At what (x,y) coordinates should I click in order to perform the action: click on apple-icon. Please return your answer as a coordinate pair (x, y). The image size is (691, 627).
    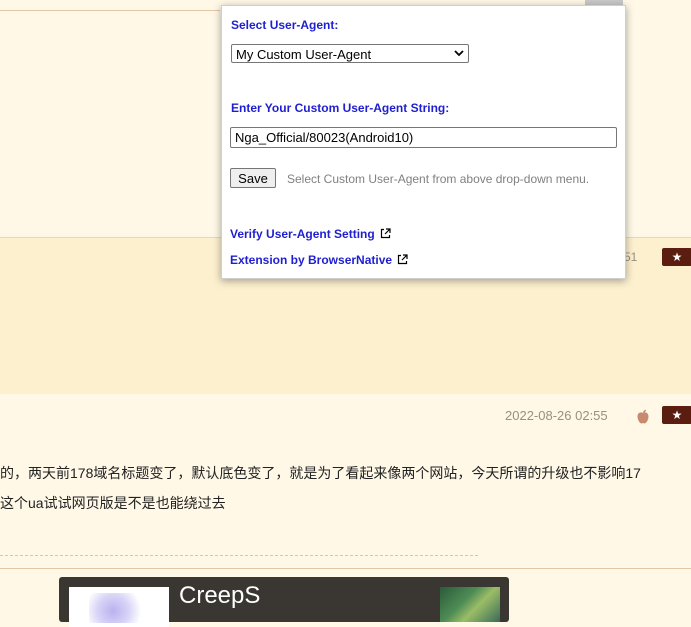
    Looking at the image, I should click on (643, 416).